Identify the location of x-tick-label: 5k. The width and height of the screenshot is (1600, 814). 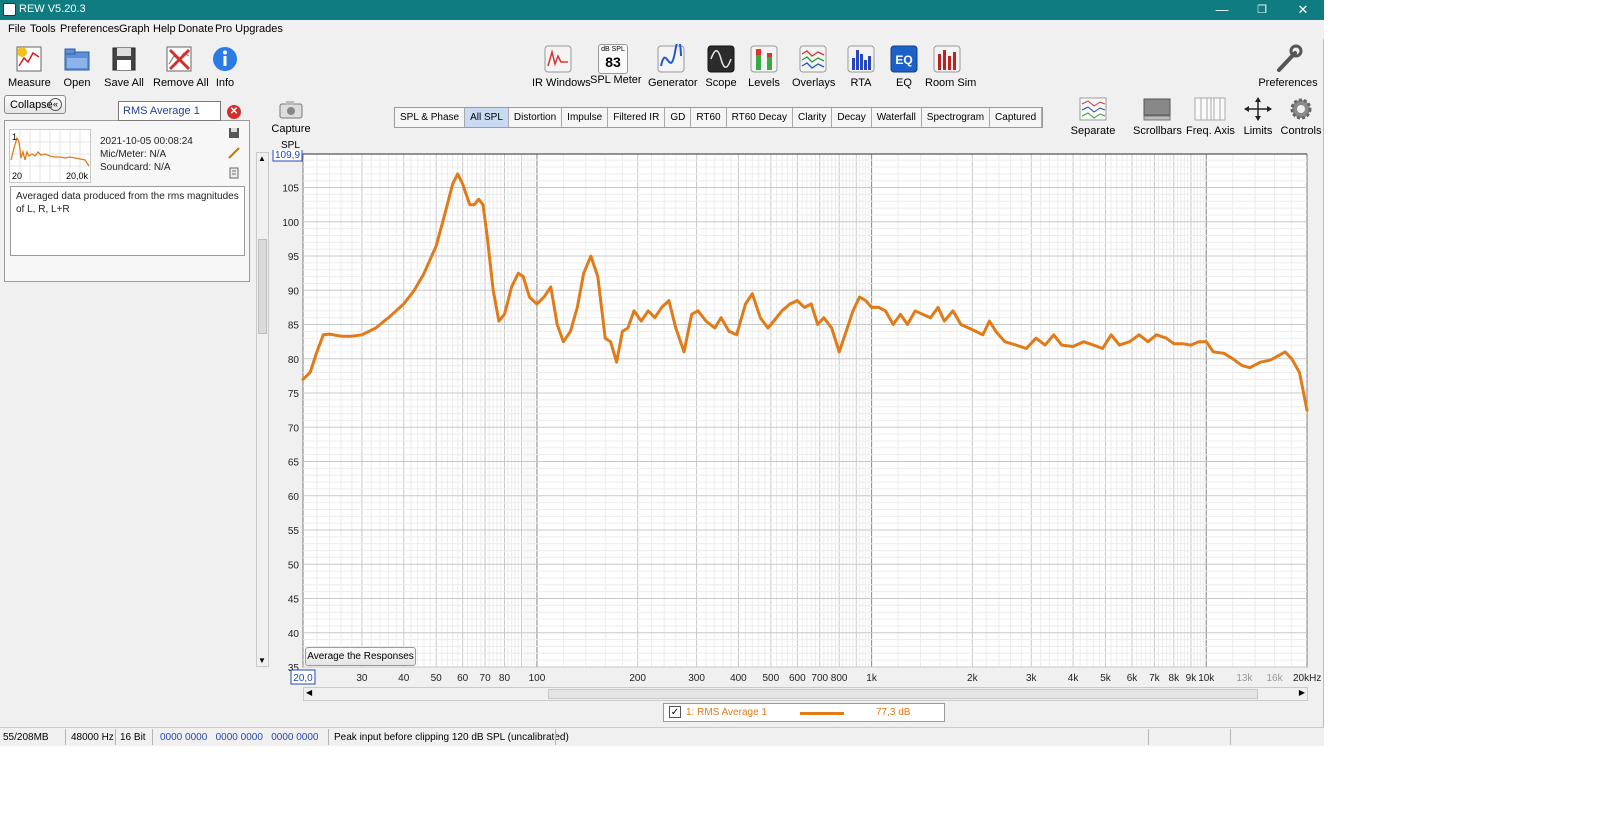
(1106, 678).